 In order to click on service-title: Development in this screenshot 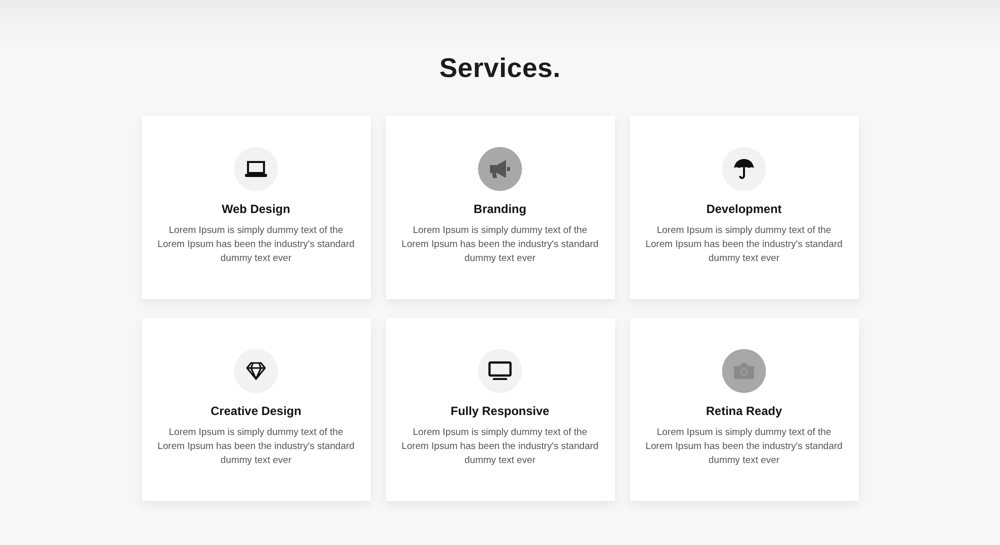, I will do `click(744, 209)`.